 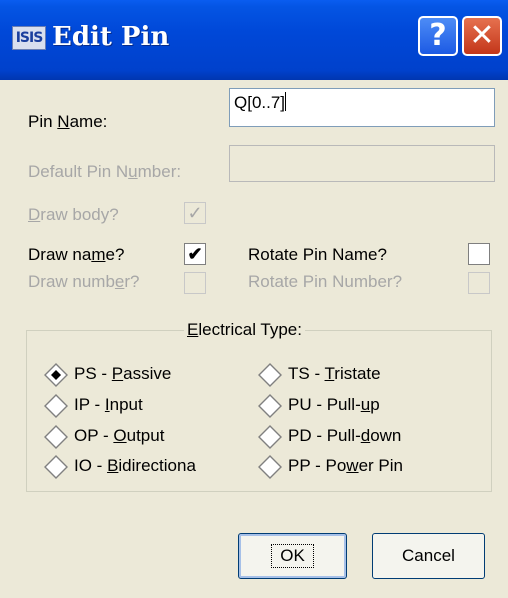 I want to click on pin-name-input: Q[0..7], so click(x=362, y=107).